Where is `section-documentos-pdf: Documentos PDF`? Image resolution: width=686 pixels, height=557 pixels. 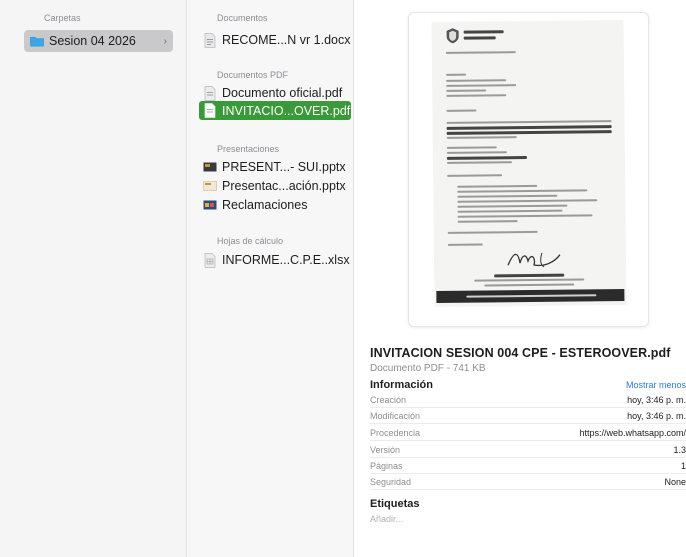 section-documentos-pdf: Documentos PDF is located at coordinates (253, 75).